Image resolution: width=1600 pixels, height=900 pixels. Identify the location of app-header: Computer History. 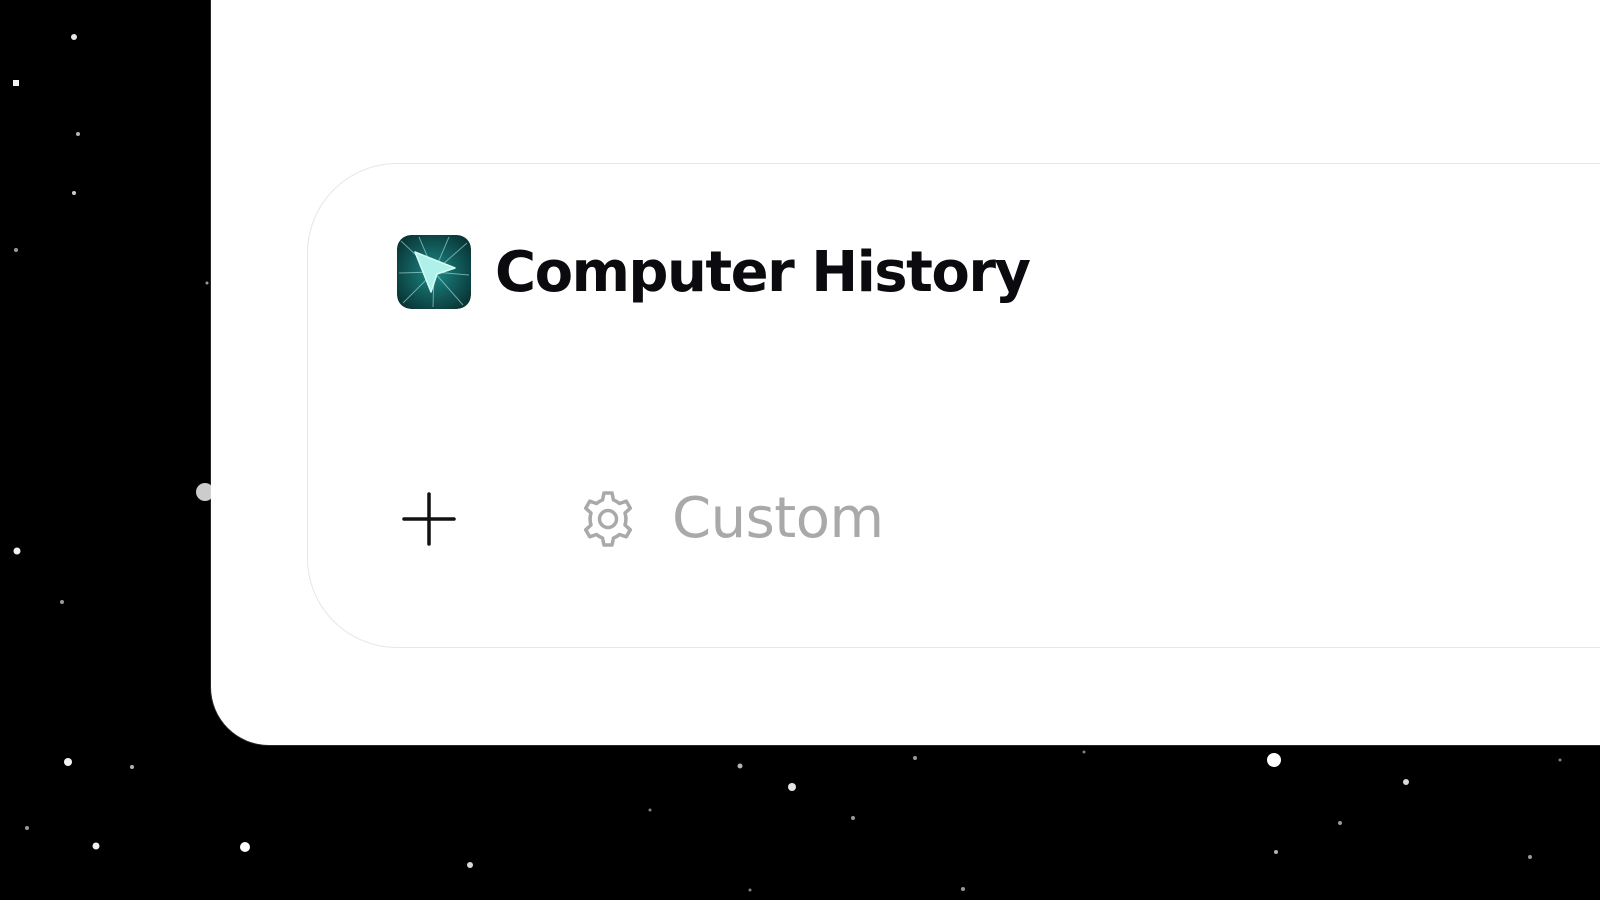
(714, 272).